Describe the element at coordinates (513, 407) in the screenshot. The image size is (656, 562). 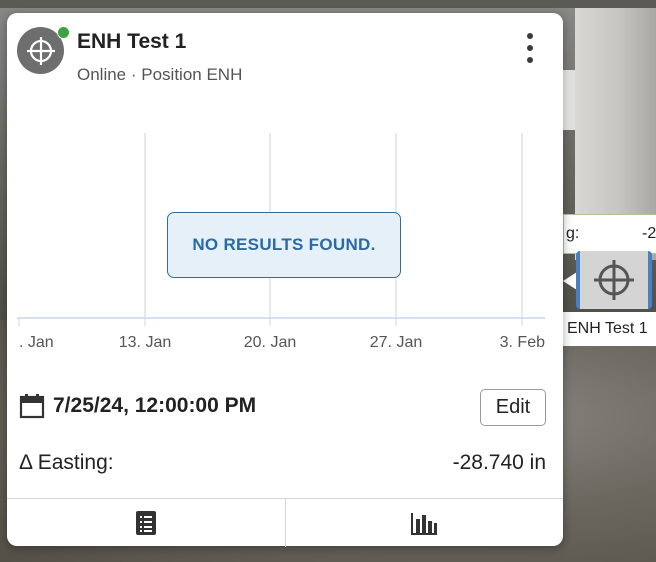
I see `edit-button: Edit` at that location.